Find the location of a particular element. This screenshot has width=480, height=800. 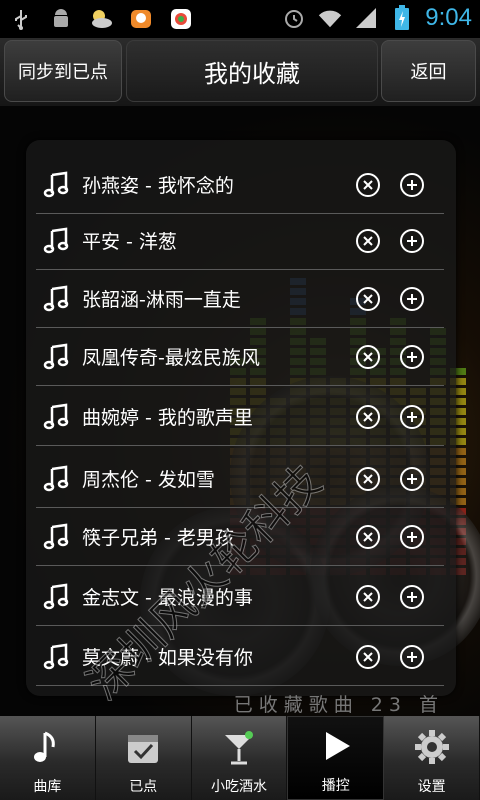

alarm-icon is located at coordinates (294, 18).